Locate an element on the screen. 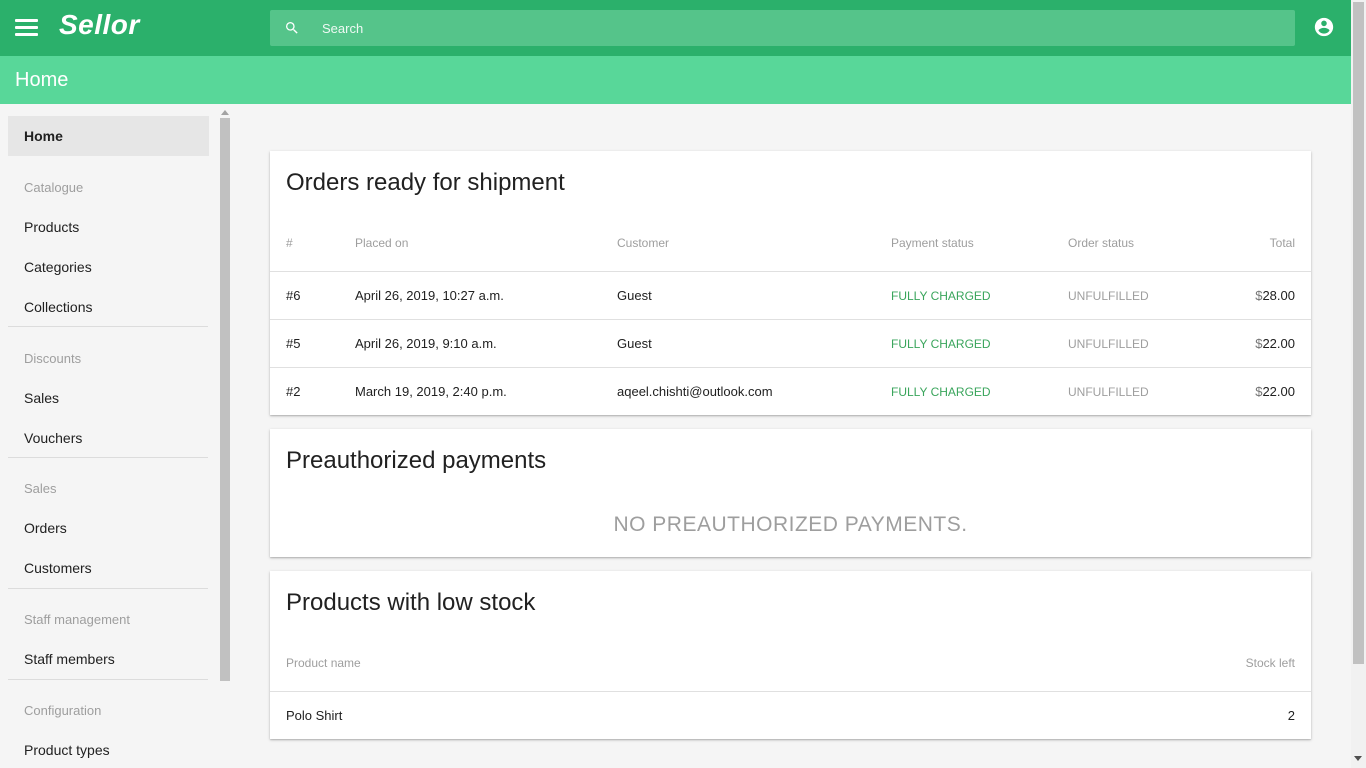  sidebar-section-sales: Sales is located at coordinates (40, 488).